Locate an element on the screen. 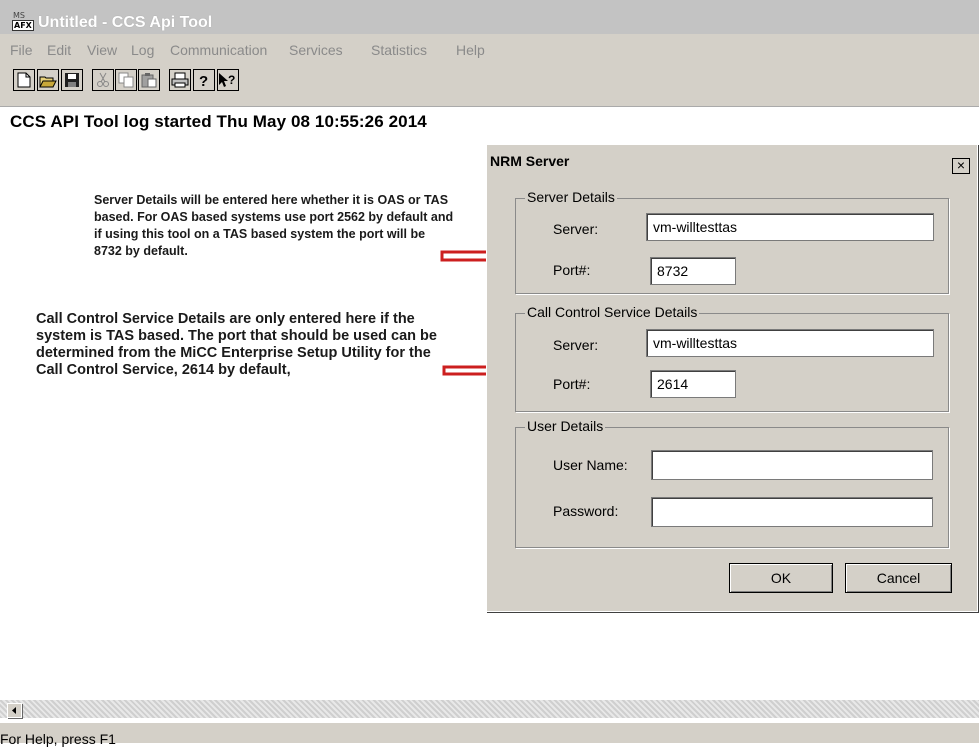  port-label: Port#: is located at coordinates (572, 270).